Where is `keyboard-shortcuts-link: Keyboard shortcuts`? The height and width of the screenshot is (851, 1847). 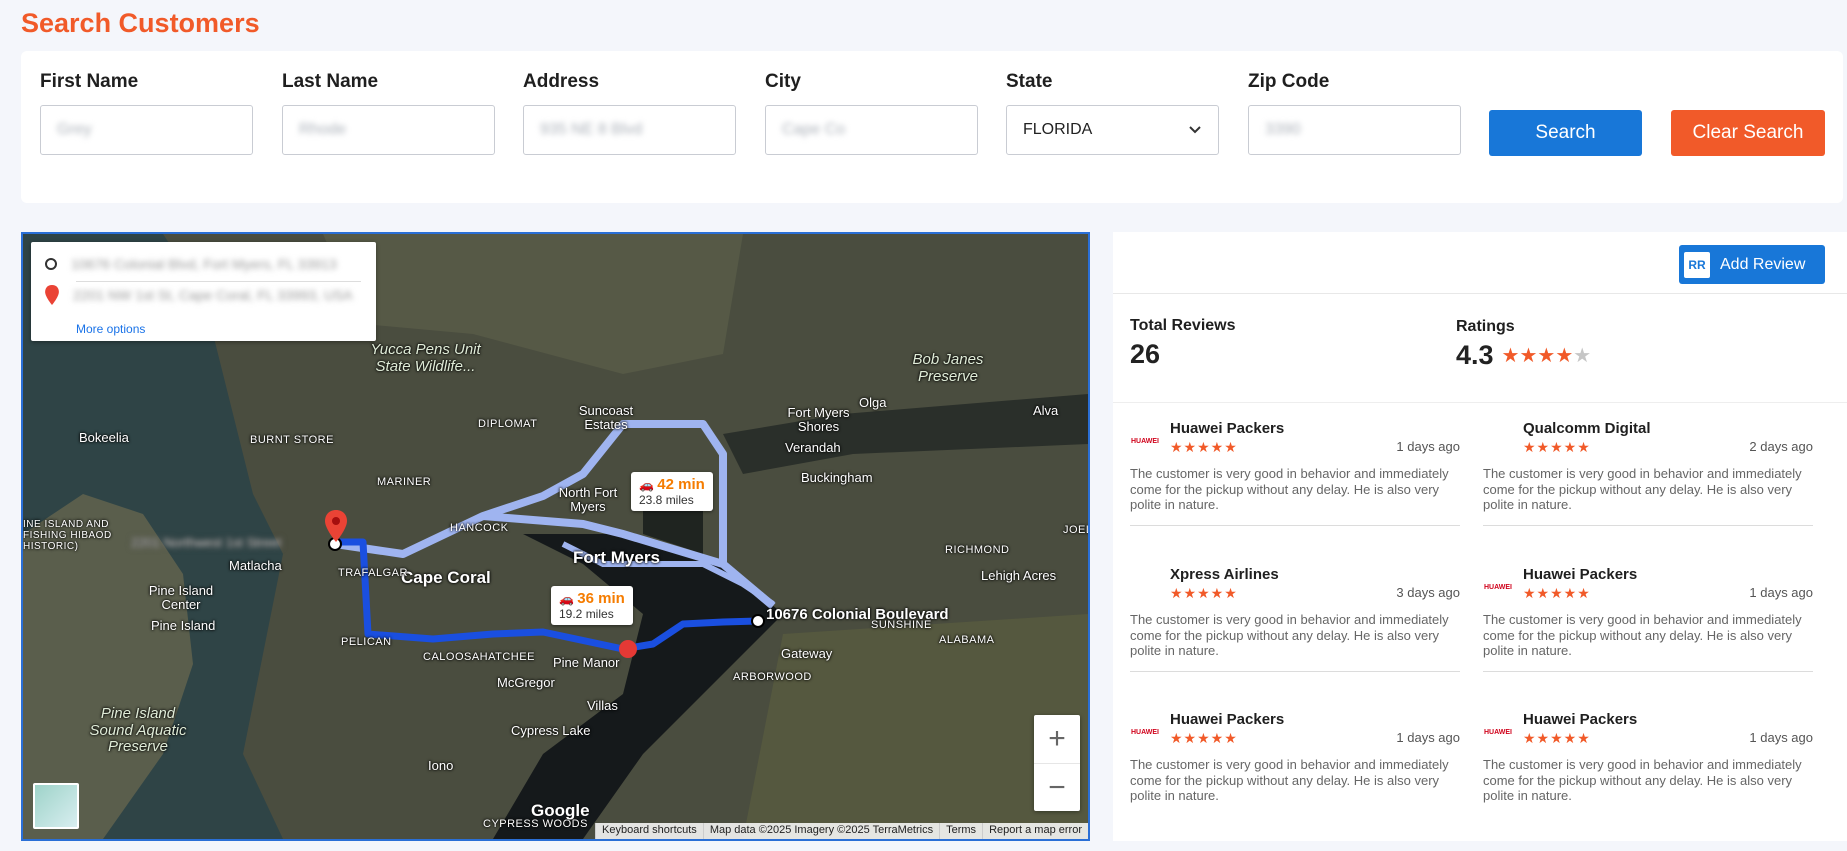 keyboard-shortcuts-link: Keyboard shortcuts is located at coordinates (649, 831).